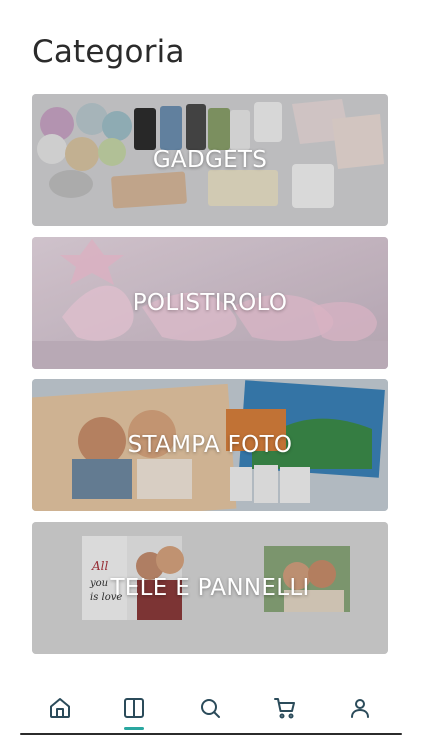 The image size is (422, 750). I want to click on category-card-stampa-foto: STAMPA FOTO, so click(210, 445).